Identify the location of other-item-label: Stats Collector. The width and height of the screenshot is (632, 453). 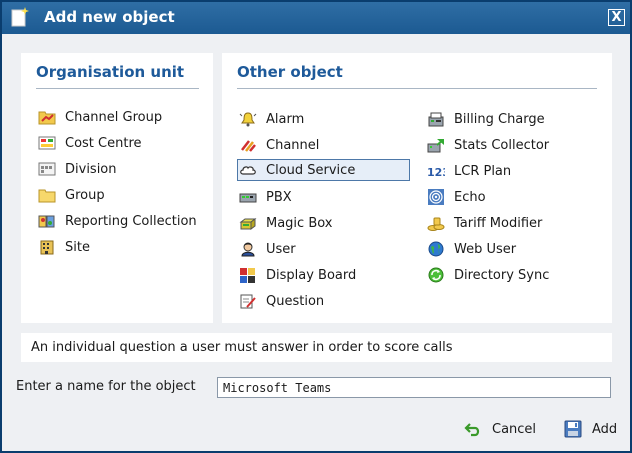
(502, 145).